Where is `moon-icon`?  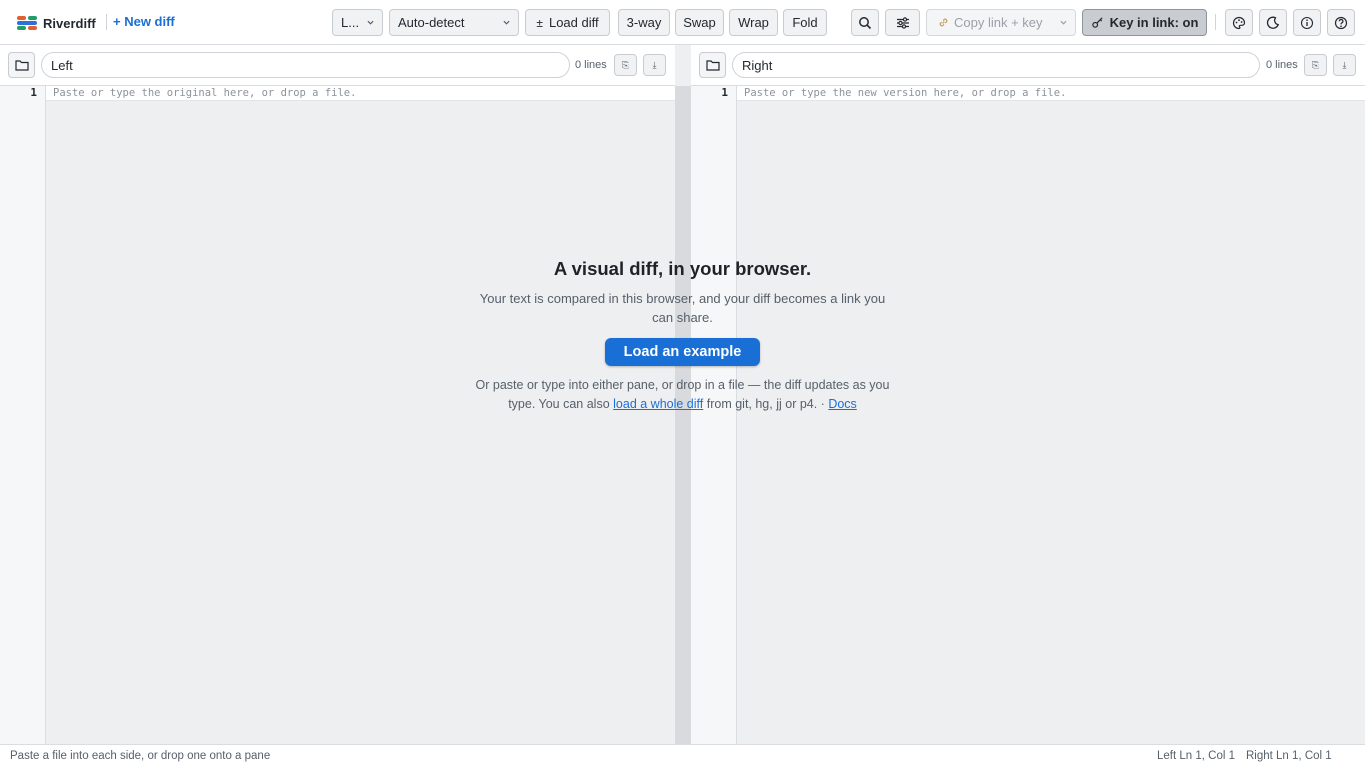 moon-icon is located at coordinates (1273, 22).